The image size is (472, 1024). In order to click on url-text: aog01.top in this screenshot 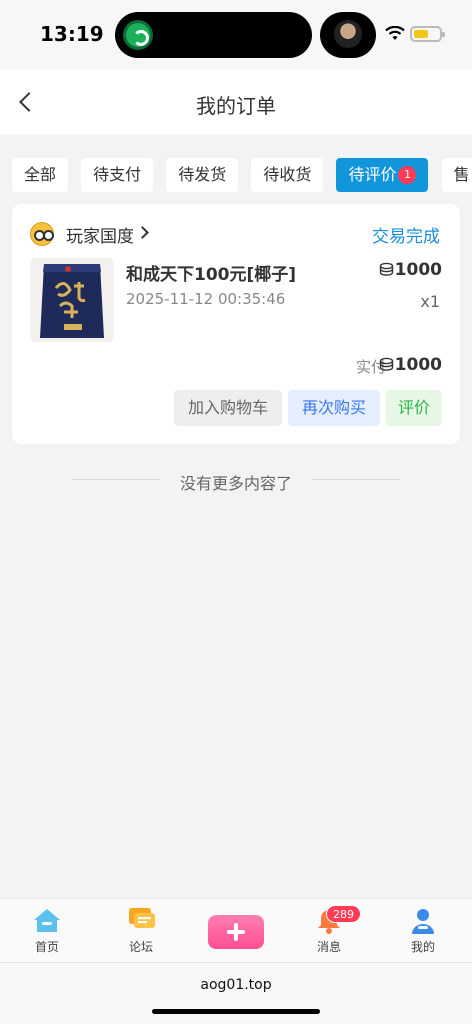, I will do `click(236, 985)`.